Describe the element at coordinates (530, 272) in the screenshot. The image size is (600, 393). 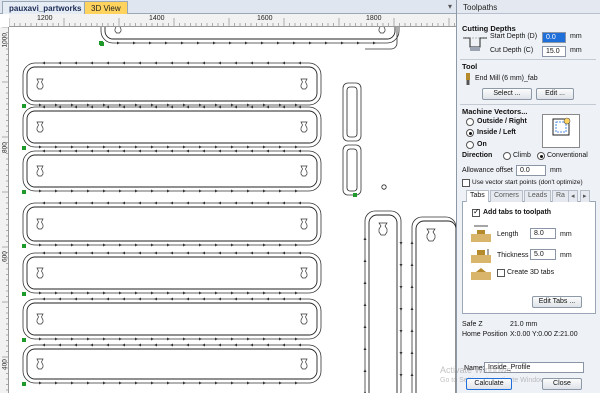
I see `create-3d-tabs-label: Create 3D tabs` at that location.